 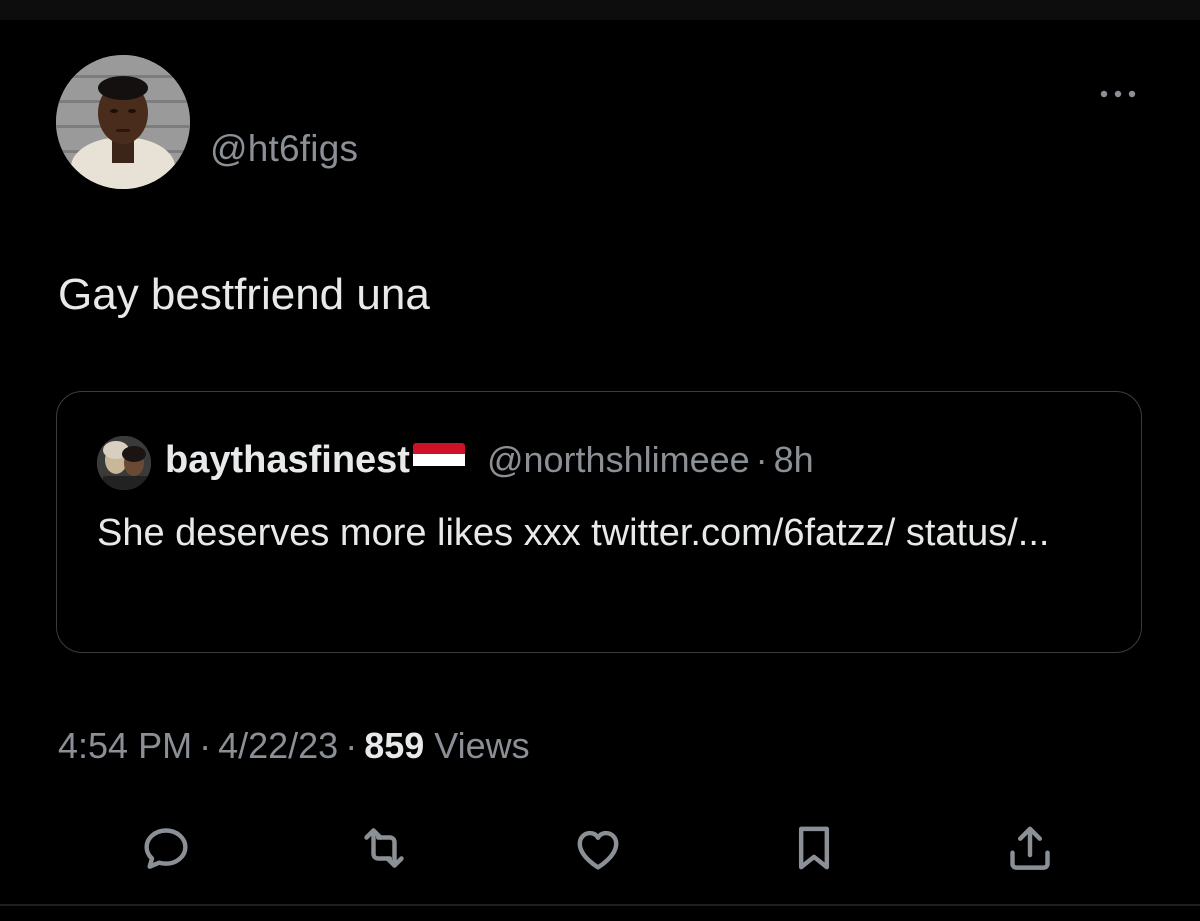 What do you see at coordinates (244, 294) in the screenshot?
I see `tweet-text: Gay bestfriend una` at bounding box center [244, 294].